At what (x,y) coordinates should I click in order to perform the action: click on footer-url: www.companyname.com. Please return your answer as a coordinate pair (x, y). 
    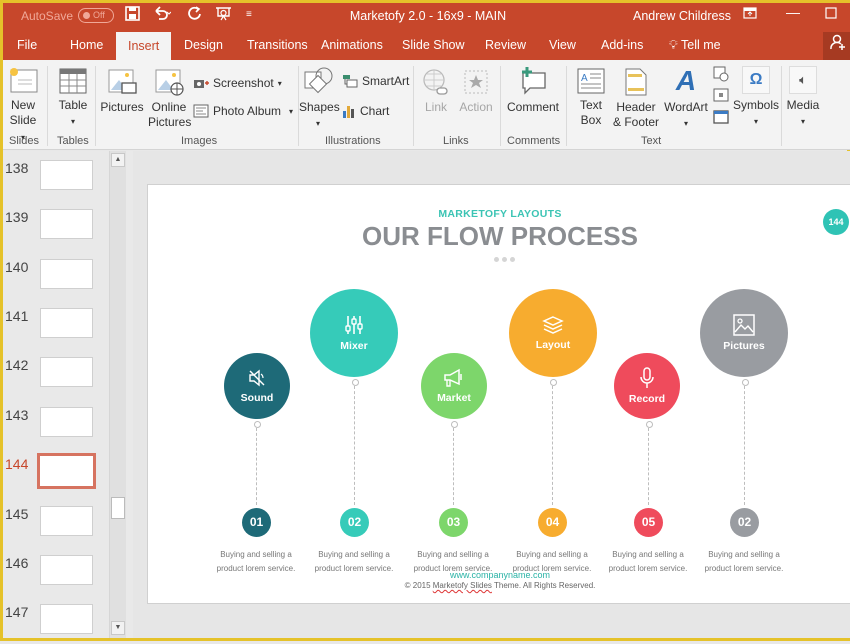
    Looking at the image, I should click on (499, 575).